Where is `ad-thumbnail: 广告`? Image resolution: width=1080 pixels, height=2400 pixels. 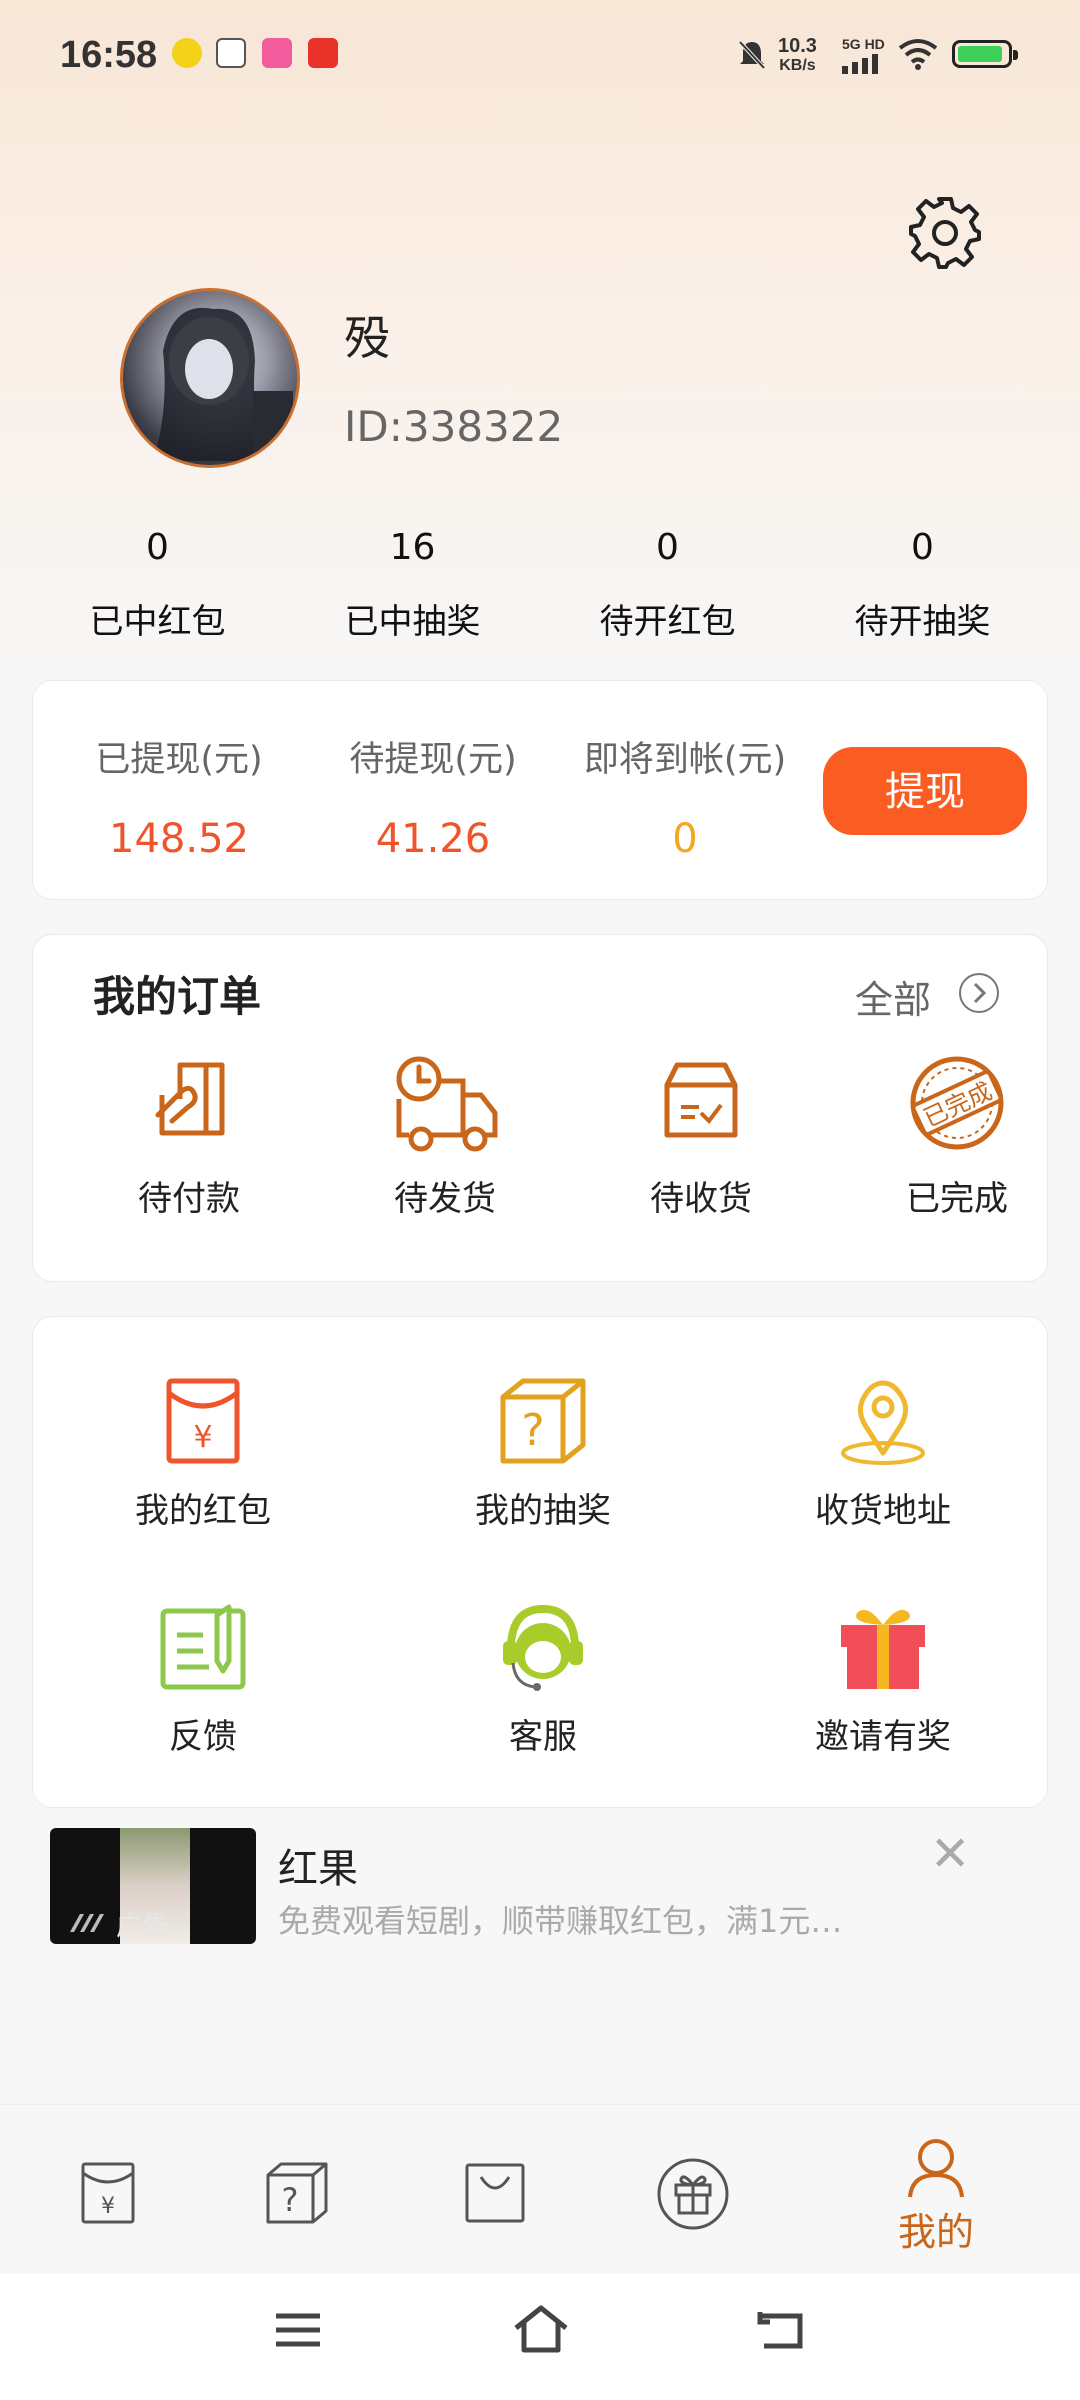
ad-thumbnail: 广告 is located at coordinates (153, 1886).